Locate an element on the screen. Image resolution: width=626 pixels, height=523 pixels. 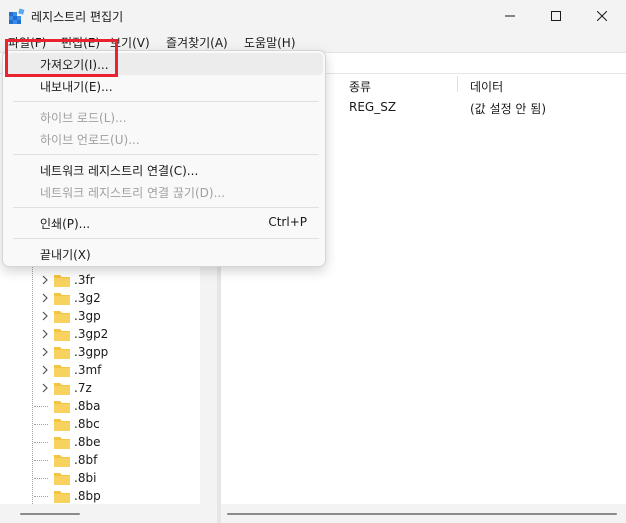
close-button is located at coordinates (602, 16).